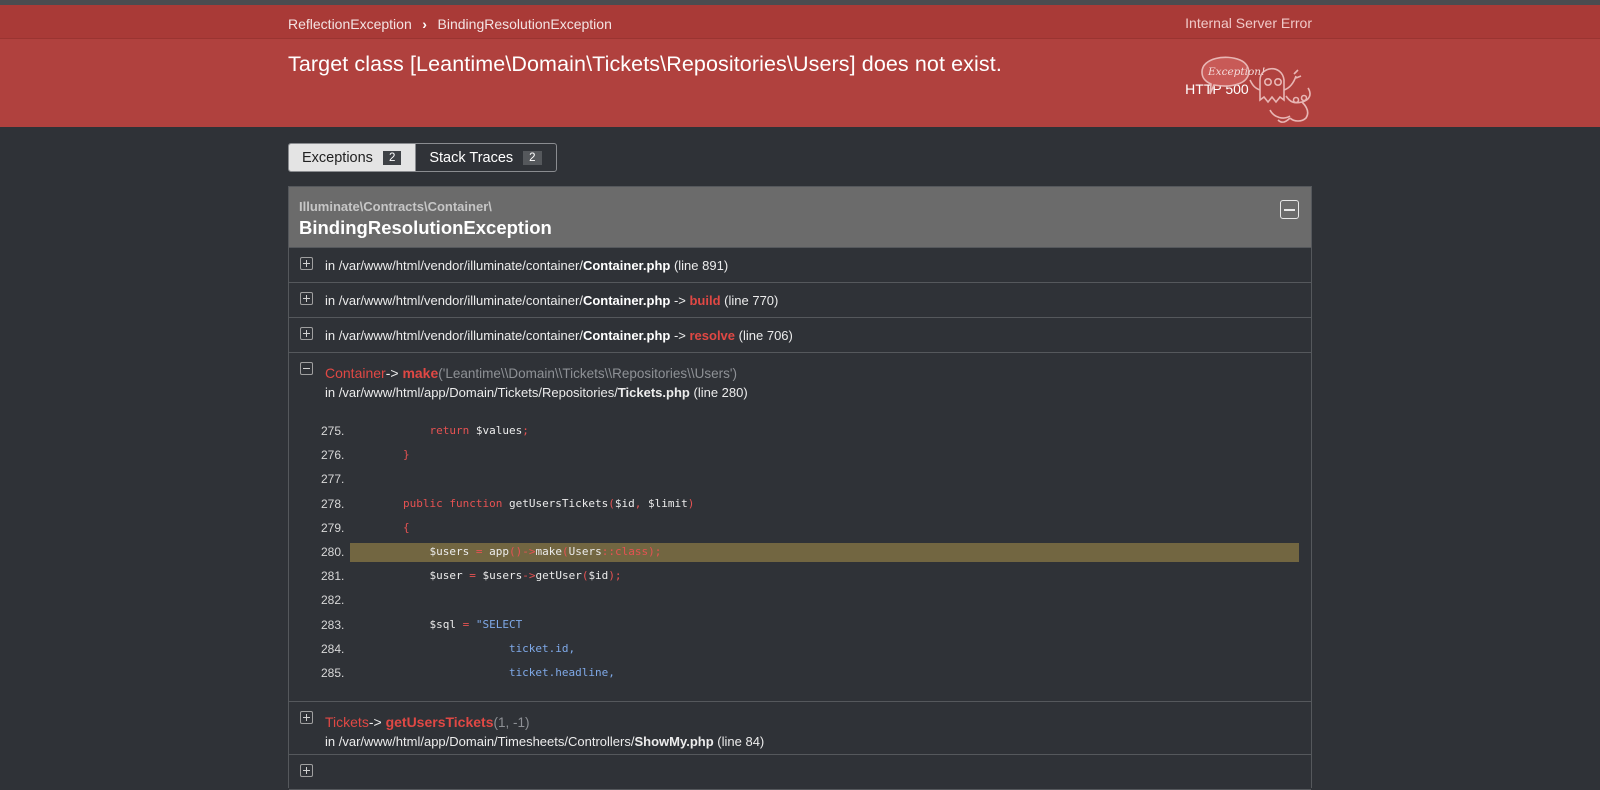 This screenshot has height=790, width=1600. I want to click on ghost-logo-icon: Exception!, so click(1256, 89).